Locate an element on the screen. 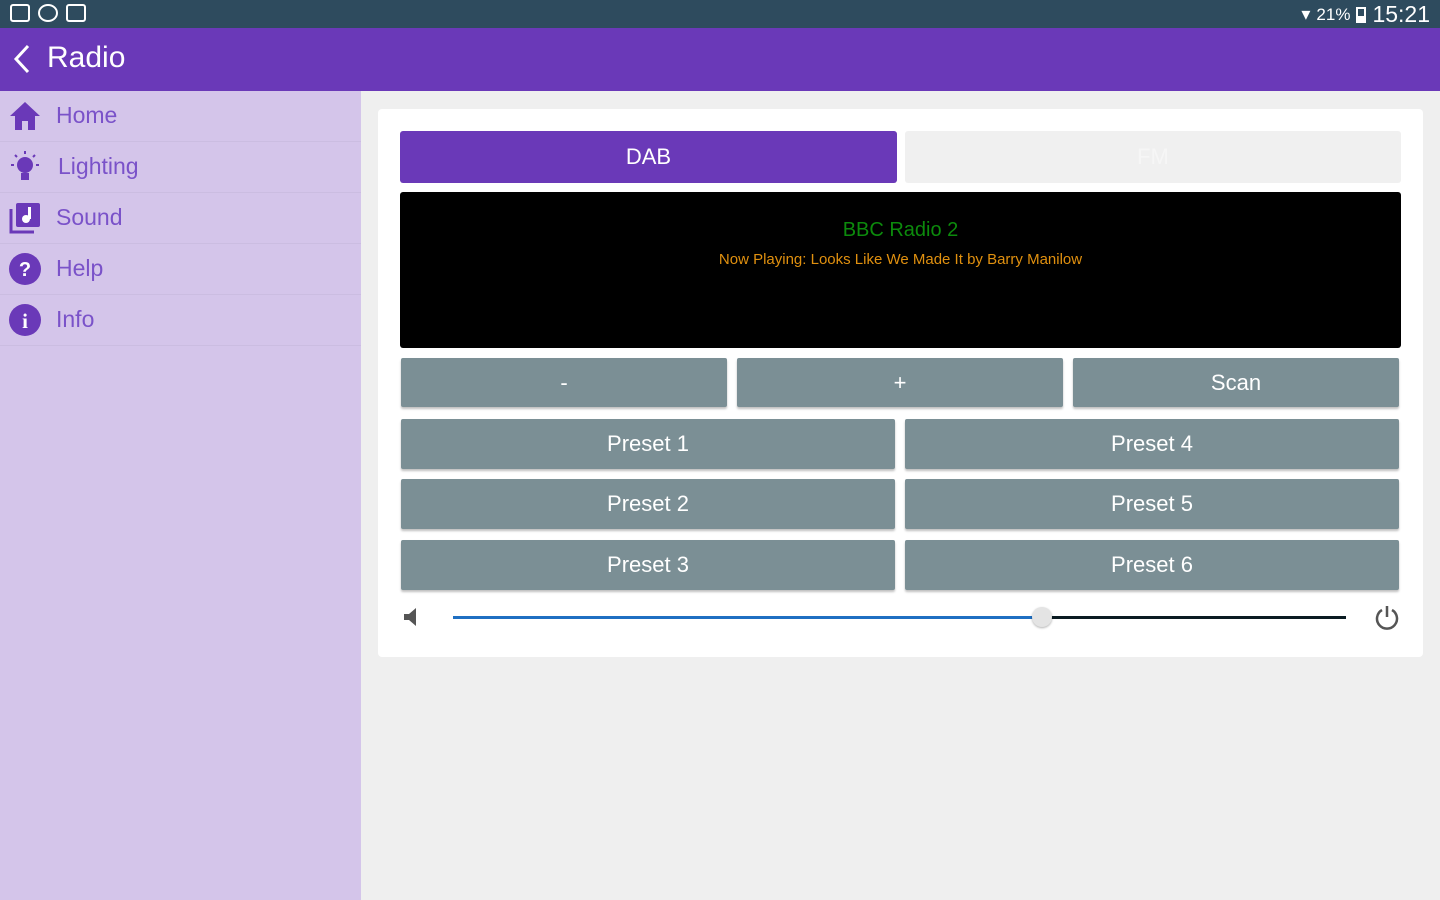  info-icon: i is located at coordinates (25, 320).